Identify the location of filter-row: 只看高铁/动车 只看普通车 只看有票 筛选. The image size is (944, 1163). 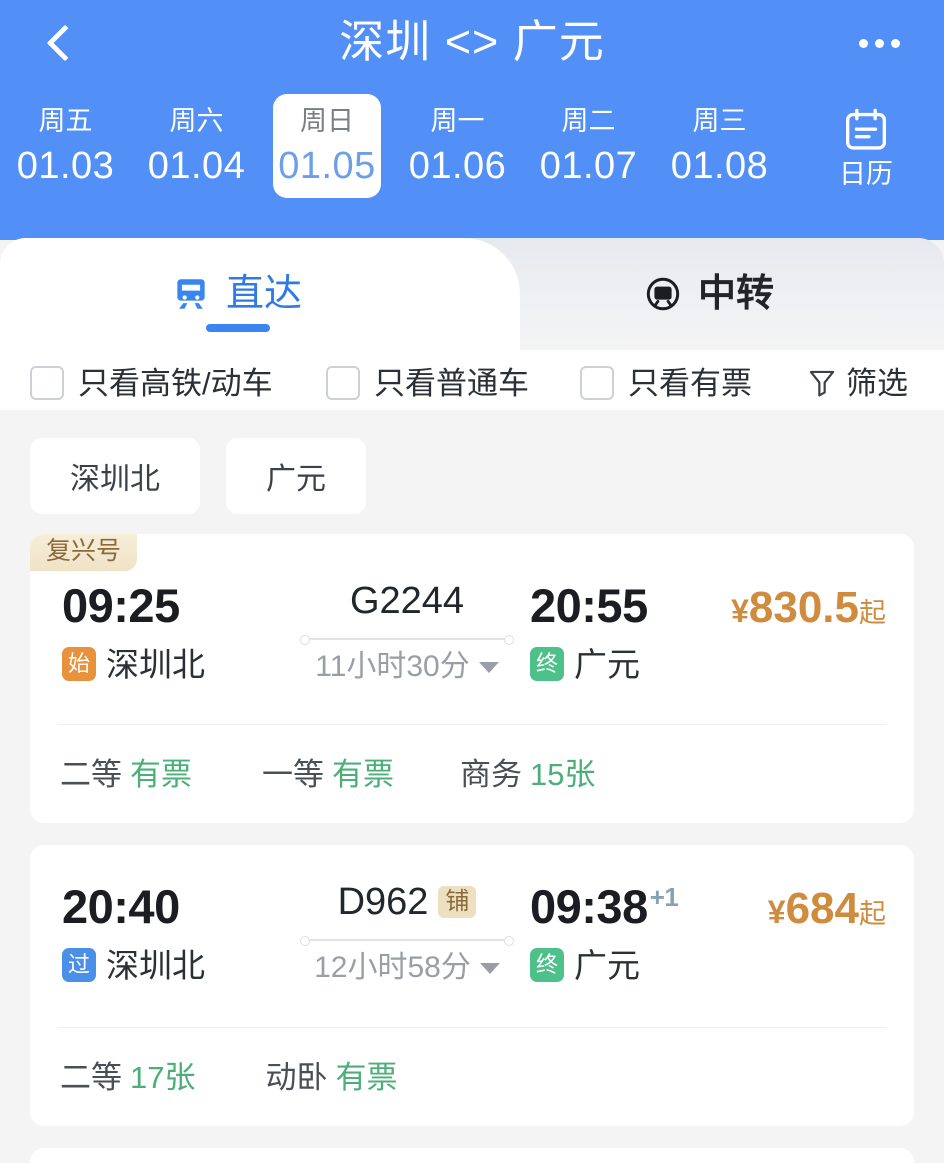
(472, 383).